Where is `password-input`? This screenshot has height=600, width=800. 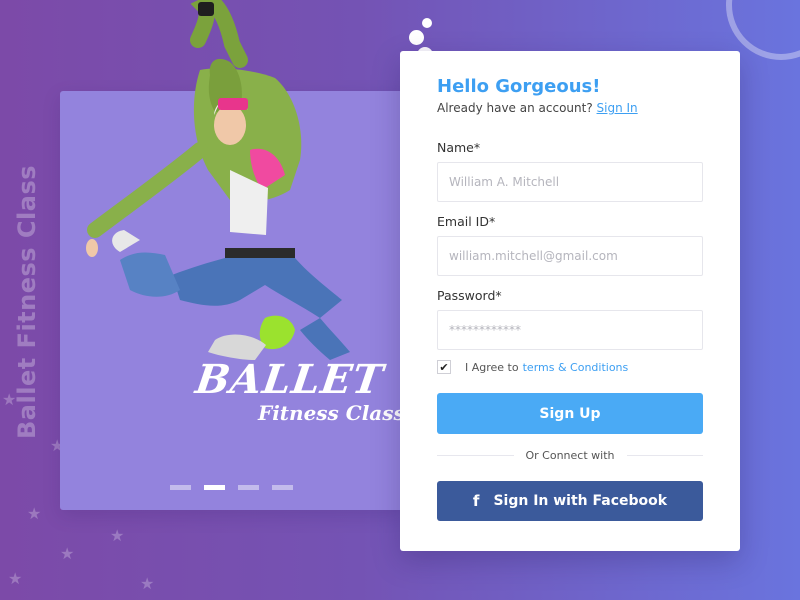
password-input is located at coordinates (570, 330).